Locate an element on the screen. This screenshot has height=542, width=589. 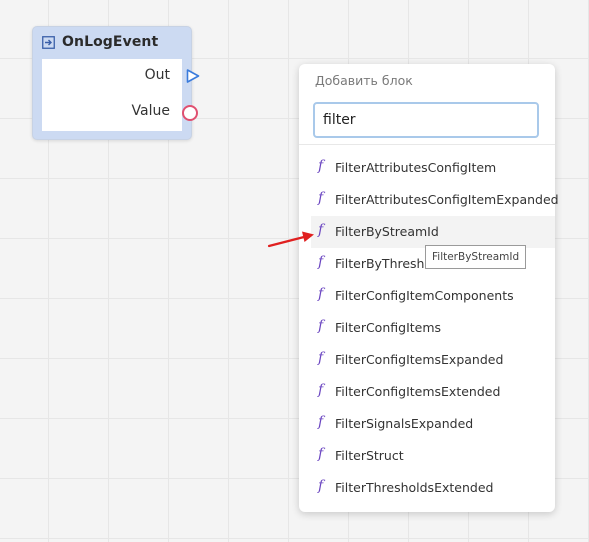
port-value-label: Value is located at coordinates (150, 111).